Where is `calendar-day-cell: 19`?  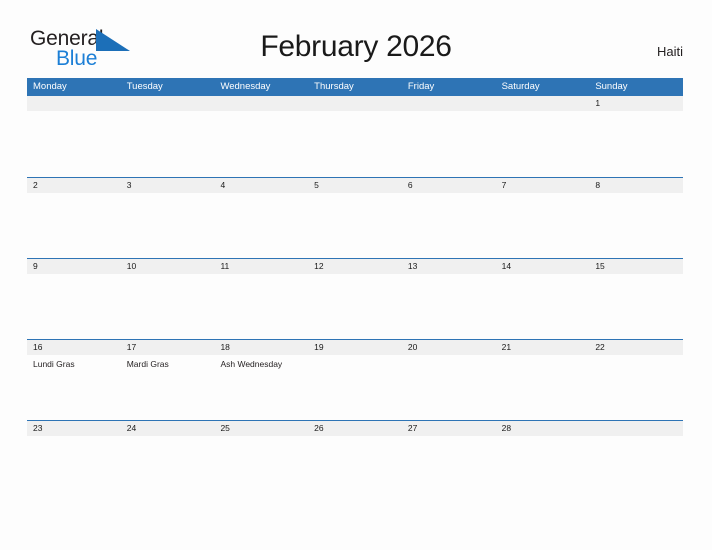 calendar-day-cell: 19 is located at coordinates (355, 380).